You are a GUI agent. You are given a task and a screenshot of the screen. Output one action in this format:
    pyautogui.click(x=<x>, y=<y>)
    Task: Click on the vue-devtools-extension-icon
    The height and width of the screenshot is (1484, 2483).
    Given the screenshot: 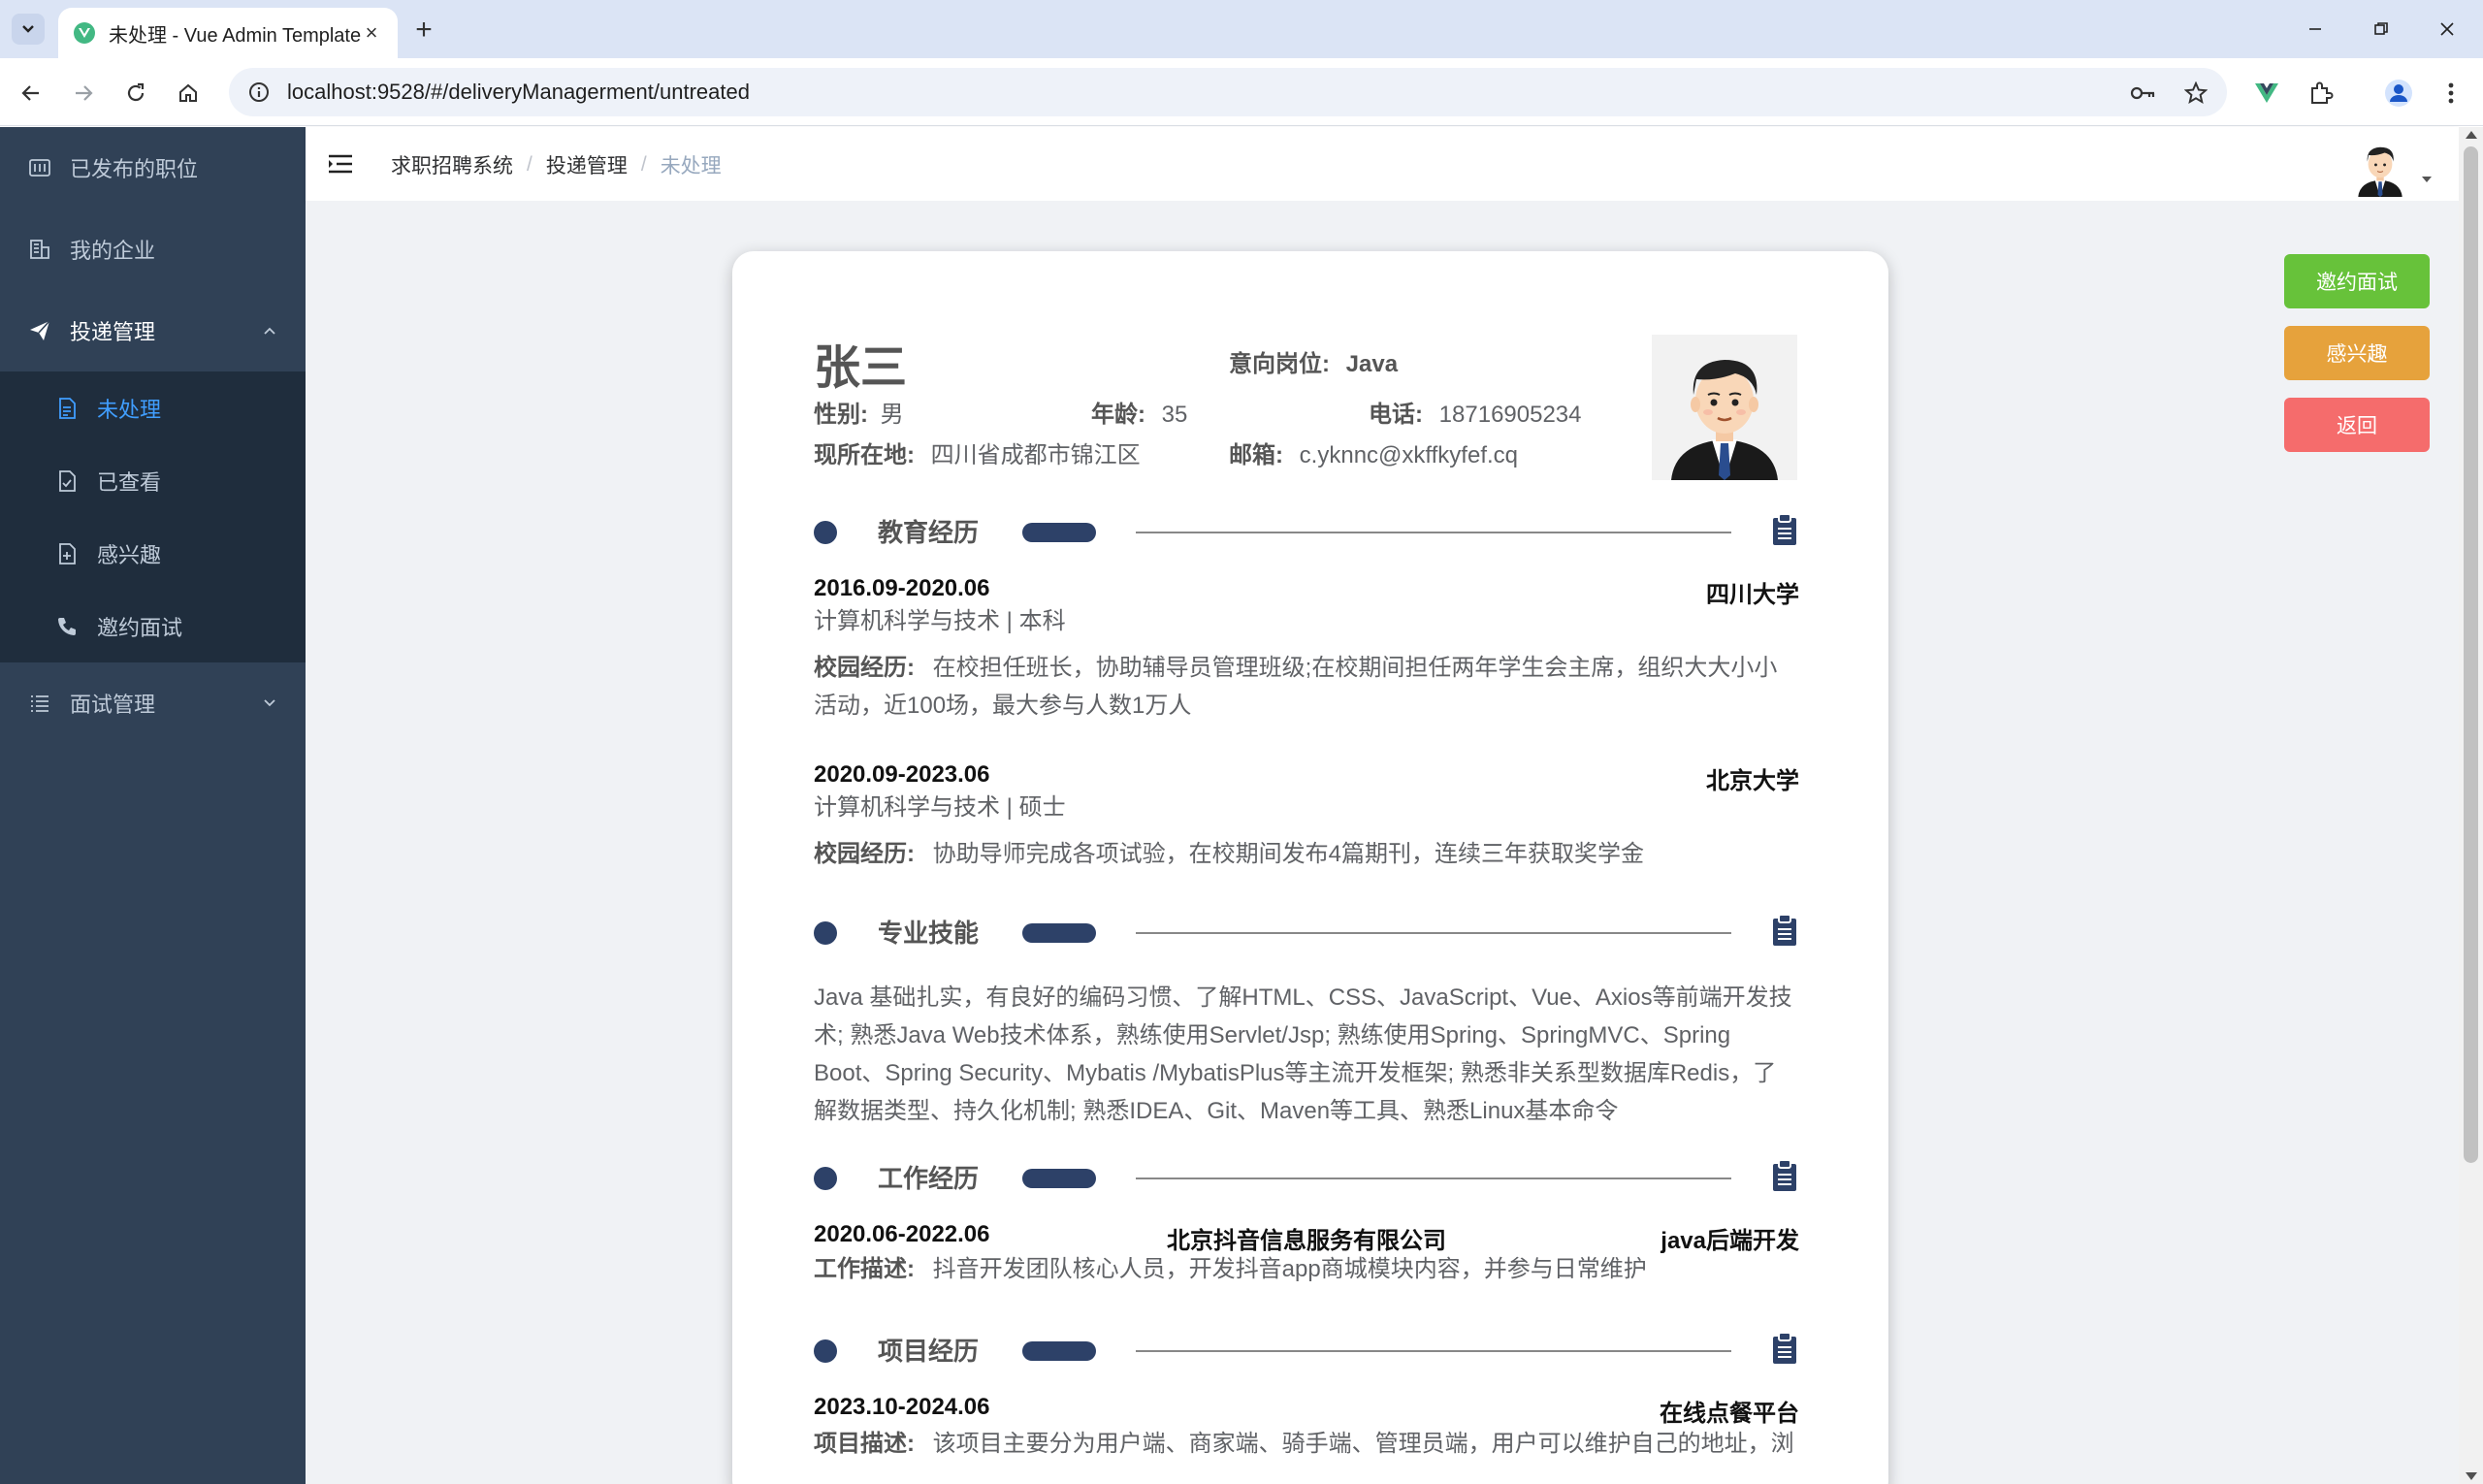 What is the action you would take?
    pyautogui.click(x=2266, y=93)
    